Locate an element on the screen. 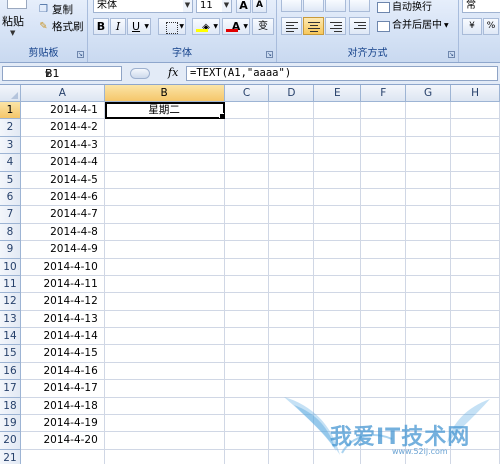 This screenshot has height=464, width=500. merge-center-button: 合并后居中 ▼ is located at coordinates (417, 26).